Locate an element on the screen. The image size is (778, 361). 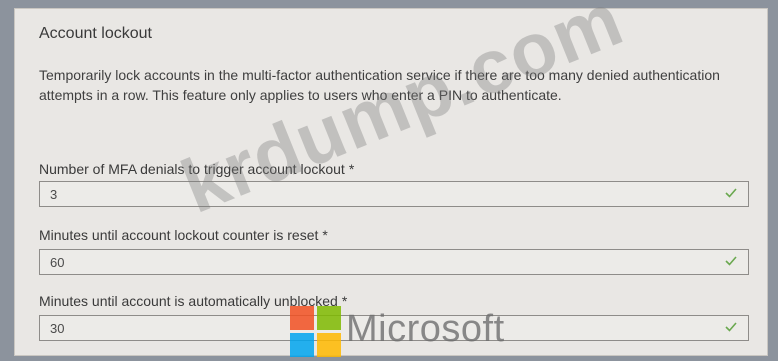
mfa-denials-input: 3 is located at coordinates (394, 194).